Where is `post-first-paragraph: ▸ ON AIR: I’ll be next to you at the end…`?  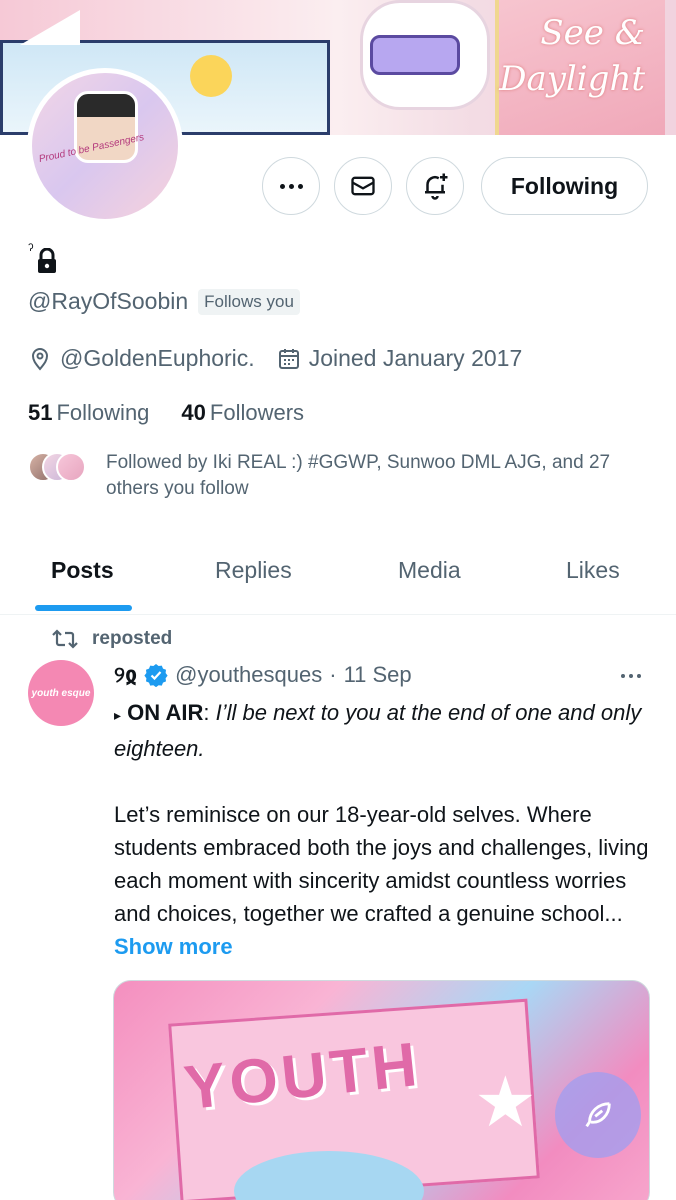
post-first-paragraph: ▸ ON AIR: I’ll be next to you at the end… is located at coordinates (386, 730).